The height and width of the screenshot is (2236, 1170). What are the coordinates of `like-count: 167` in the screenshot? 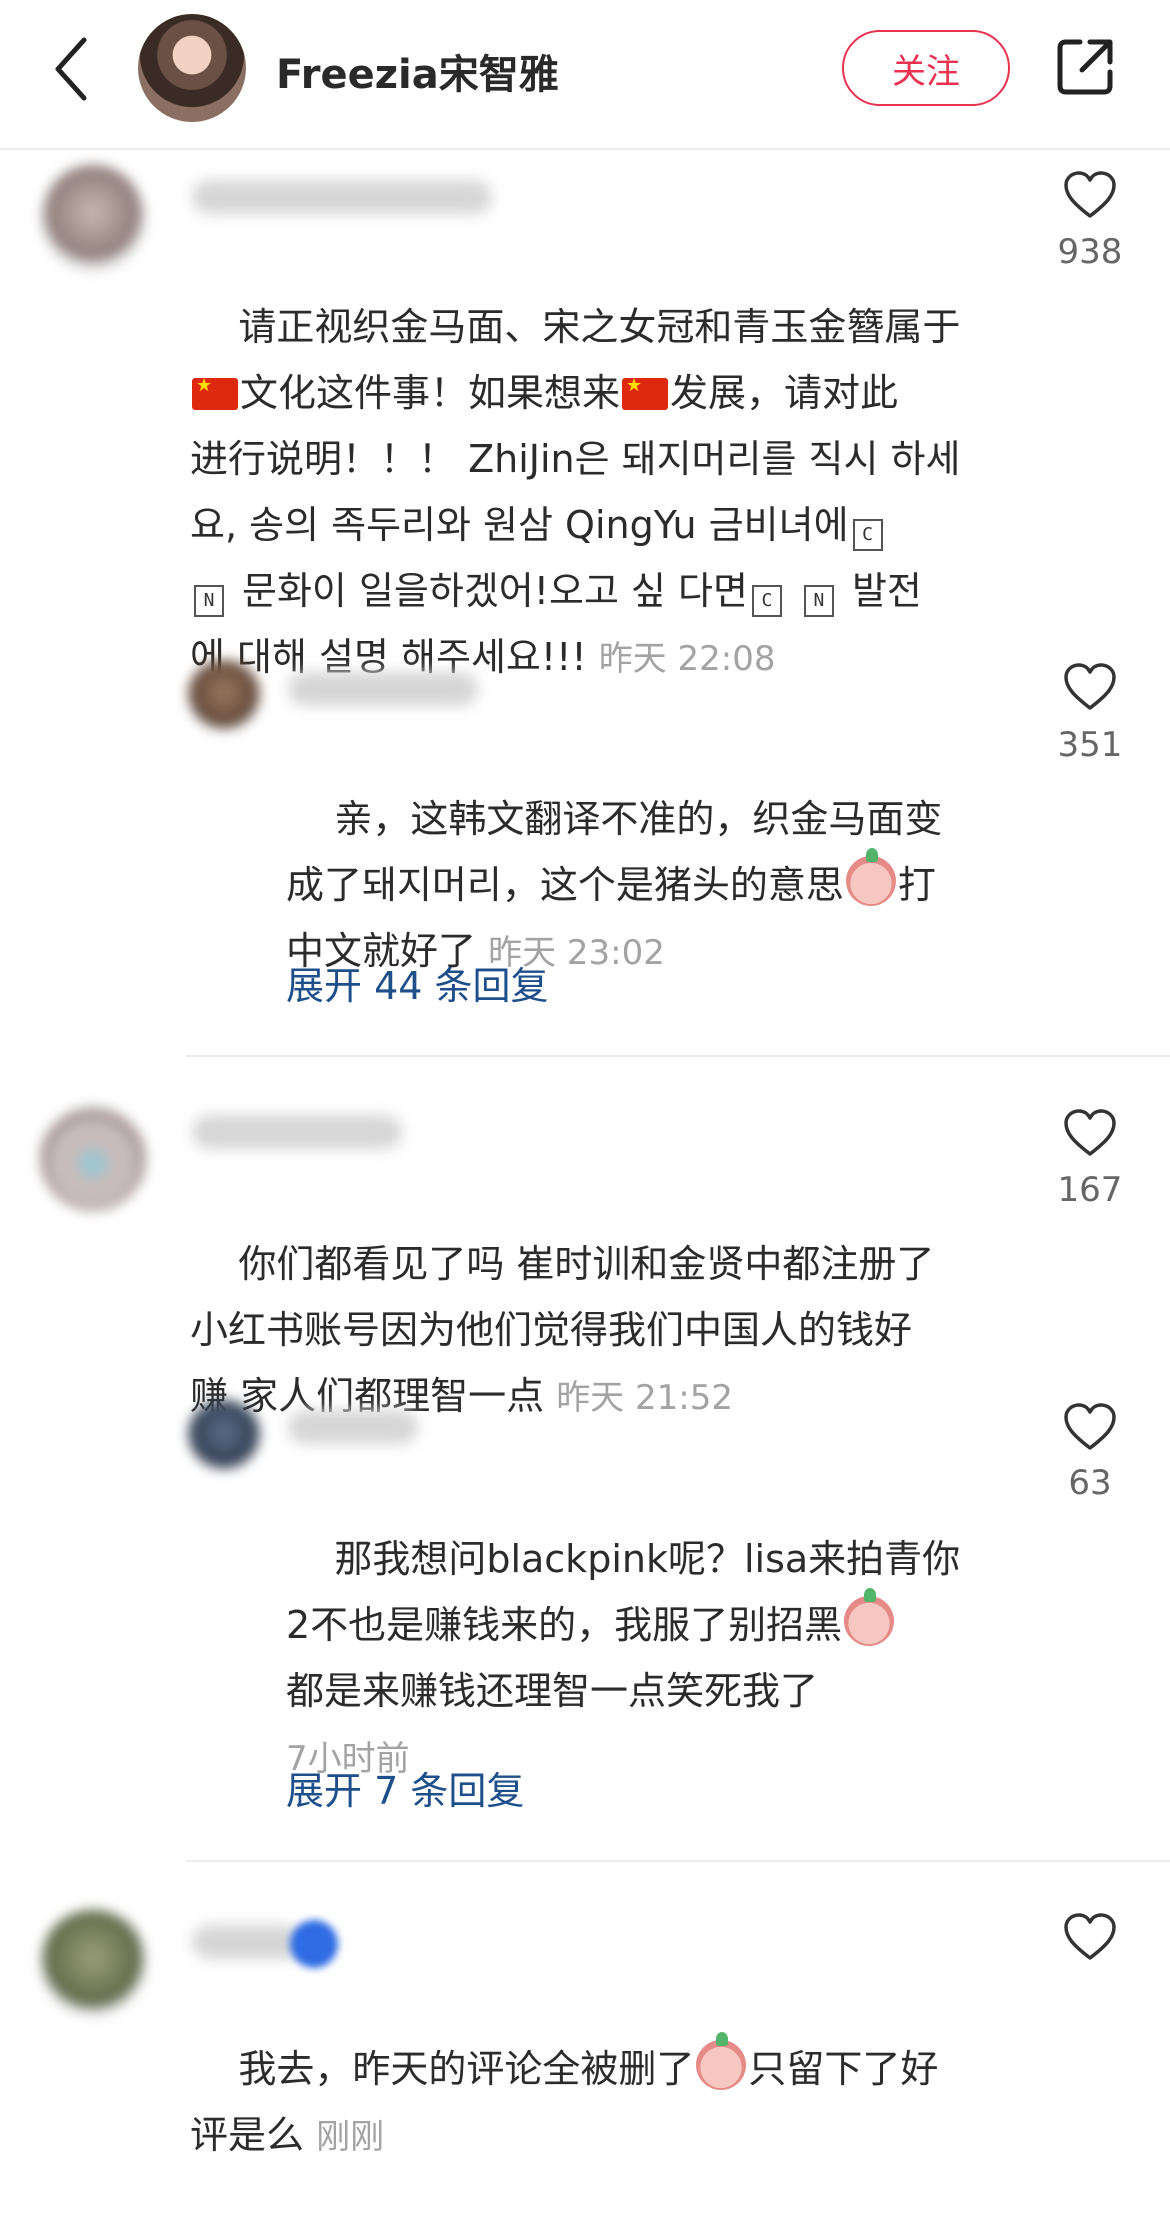 It's located at (1090, 1190).